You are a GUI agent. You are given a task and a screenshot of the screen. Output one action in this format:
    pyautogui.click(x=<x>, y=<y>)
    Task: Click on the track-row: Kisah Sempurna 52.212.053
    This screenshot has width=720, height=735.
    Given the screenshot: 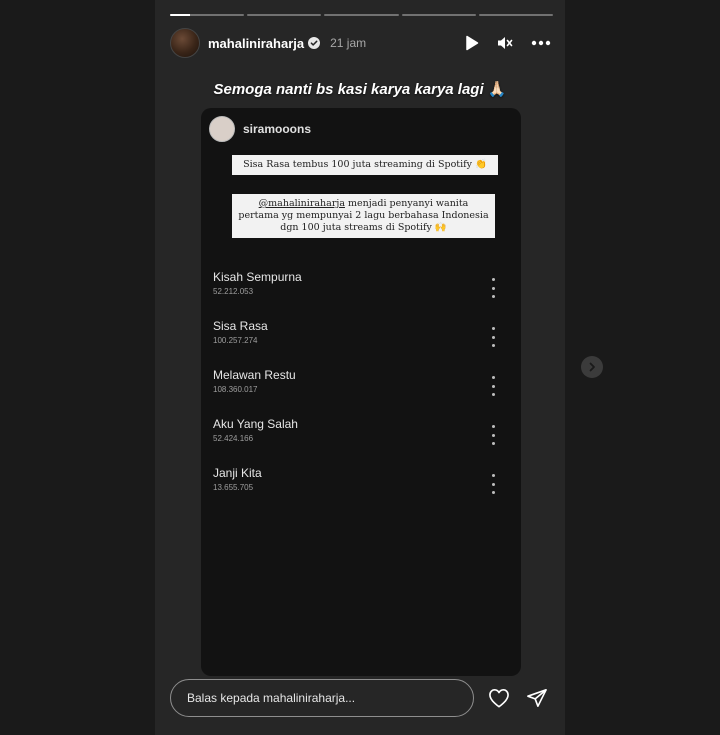 What is the action you would take?
    pyautogui.click(x=361, y=294)
    